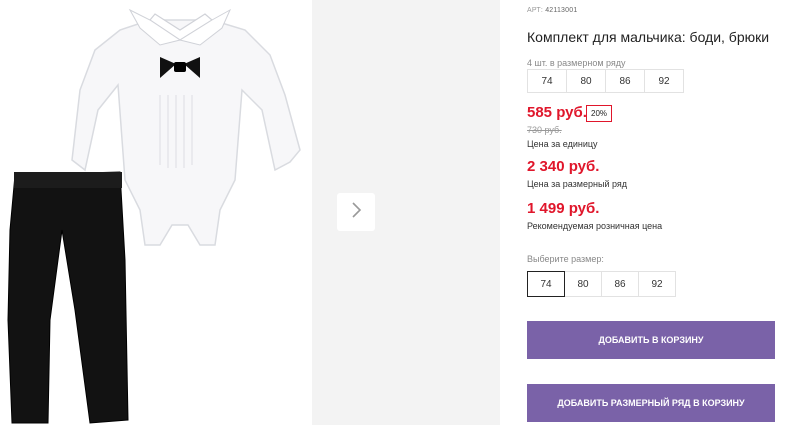  Describe the element at coordinates (546, 284) in the screenshot. I see `size-option: 74` at that location.